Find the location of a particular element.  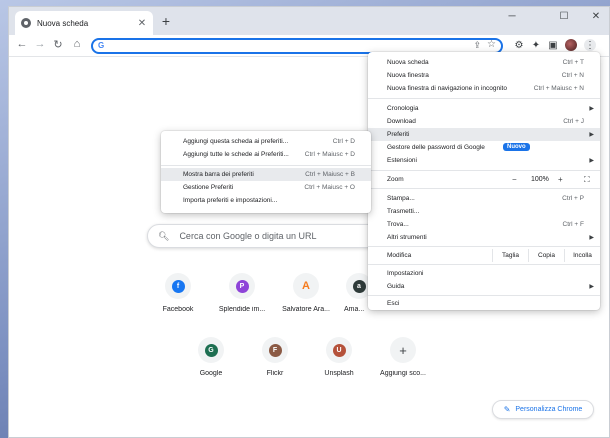

fullscreen-icon: ⛶ is located at coordinates (587, 180).